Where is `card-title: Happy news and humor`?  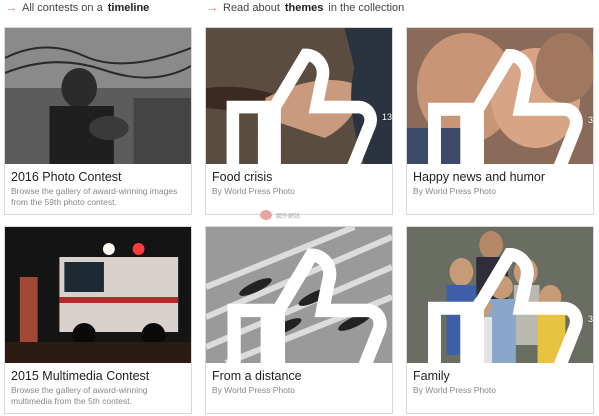
card-title: Happy news and humor is located at coordinates (500, 177).